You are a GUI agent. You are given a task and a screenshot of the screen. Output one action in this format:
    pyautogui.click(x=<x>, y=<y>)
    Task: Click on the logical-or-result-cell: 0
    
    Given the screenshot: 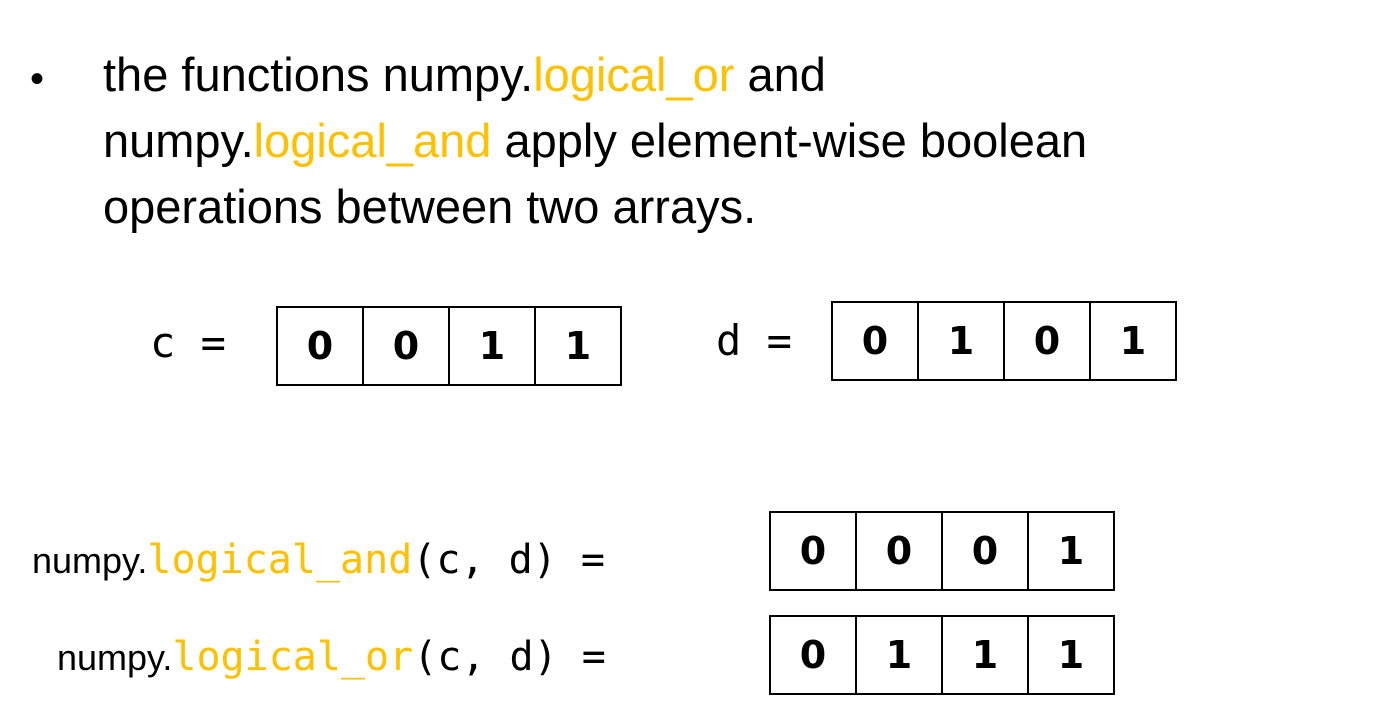 What is the action you would take?
    pyautogui.click(x=814, y=655)
    